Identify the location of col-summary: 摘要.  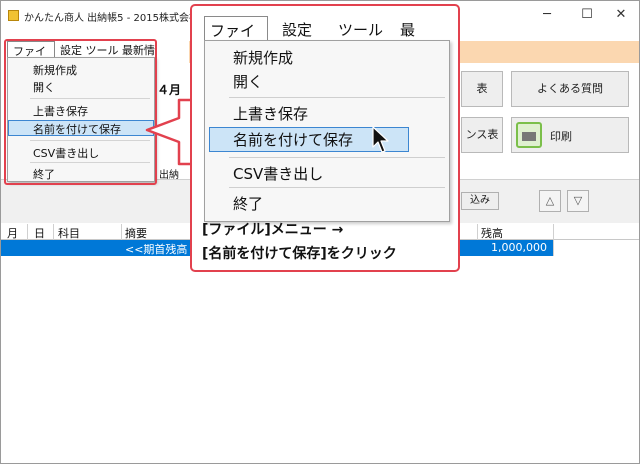
(136, 233).